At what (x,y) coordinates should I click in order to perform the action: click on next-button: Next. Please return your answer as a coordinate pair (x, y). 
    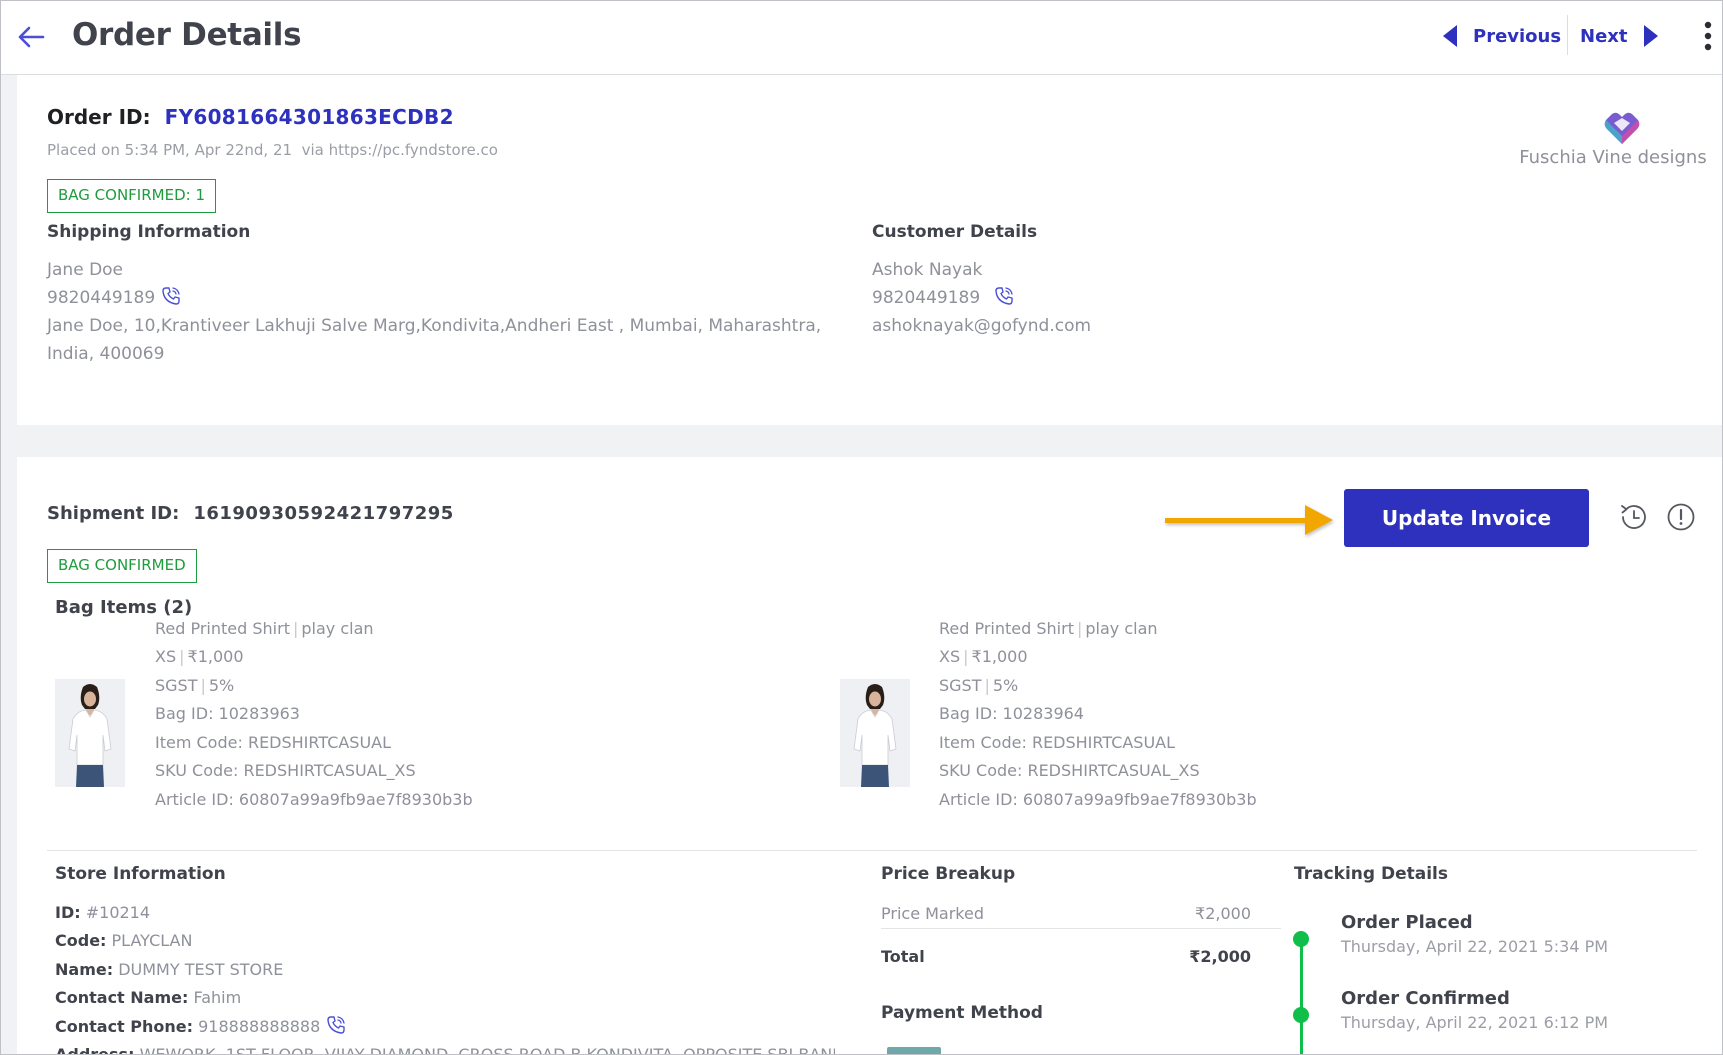
    Looking at the image, I should click on (1620, 36).